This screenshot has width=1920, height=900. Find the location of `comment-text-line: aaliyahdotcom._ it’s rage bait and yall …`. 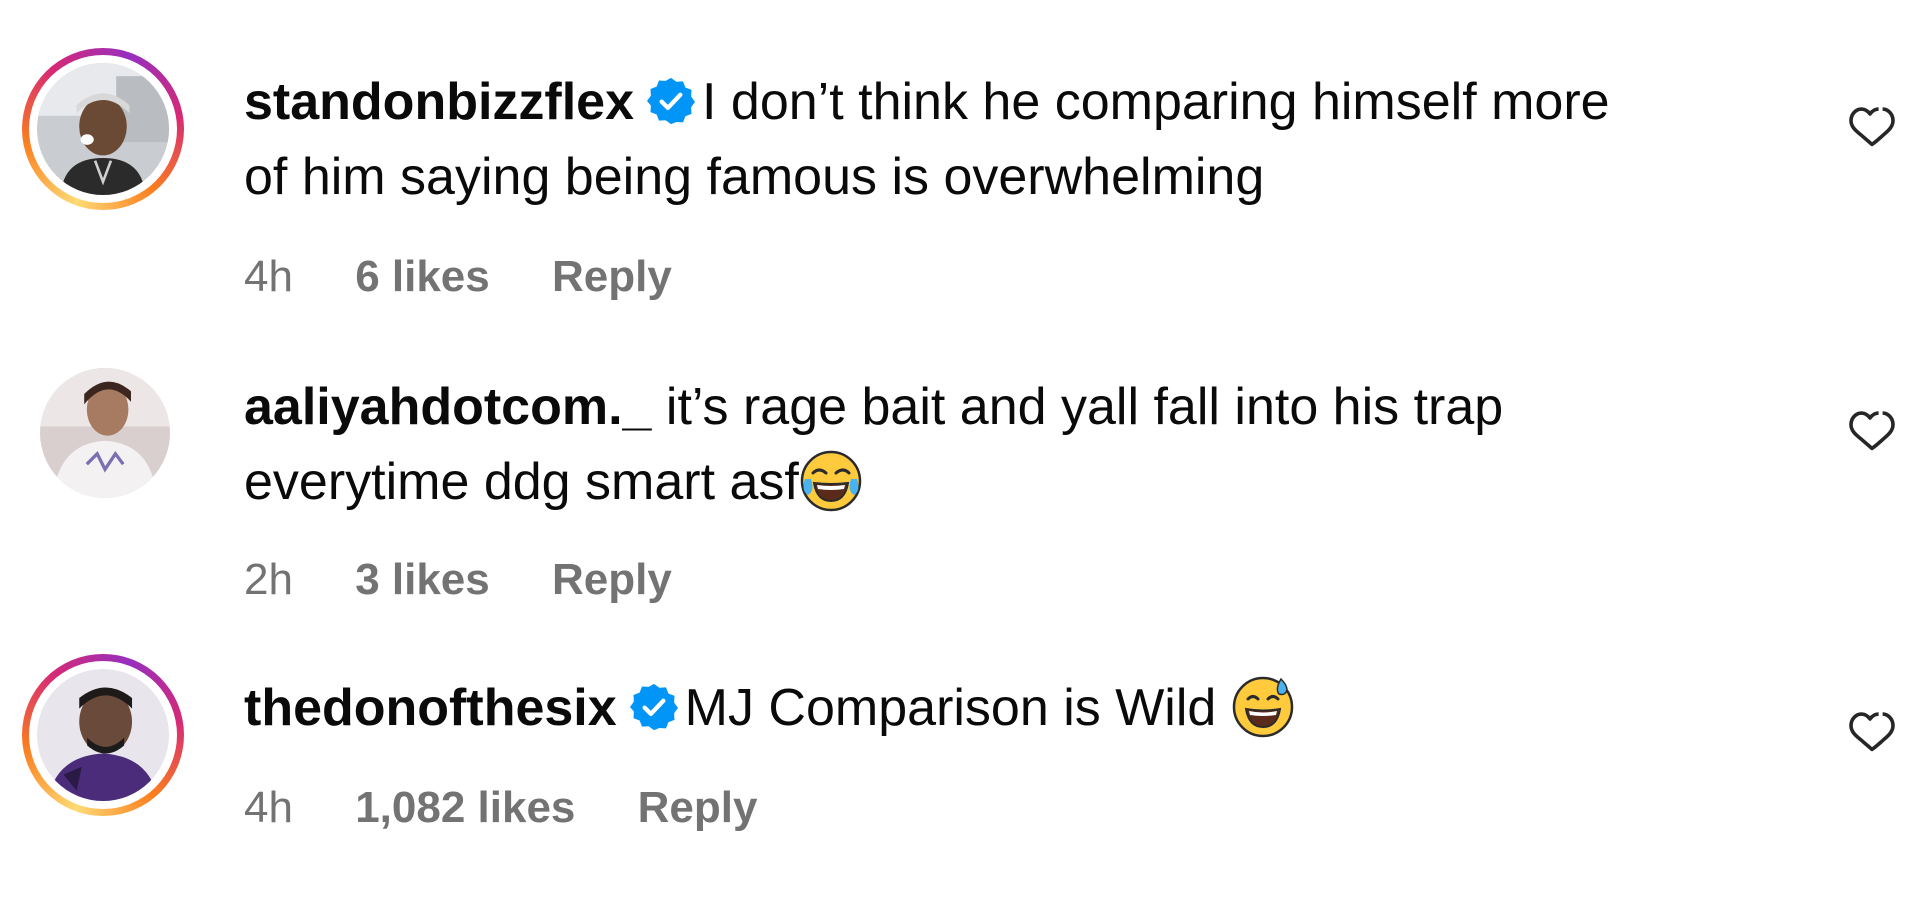

comment-text-line: aaliyahdotcom._ it’s rage bait and yall … is located at coordinates (1014, 407).